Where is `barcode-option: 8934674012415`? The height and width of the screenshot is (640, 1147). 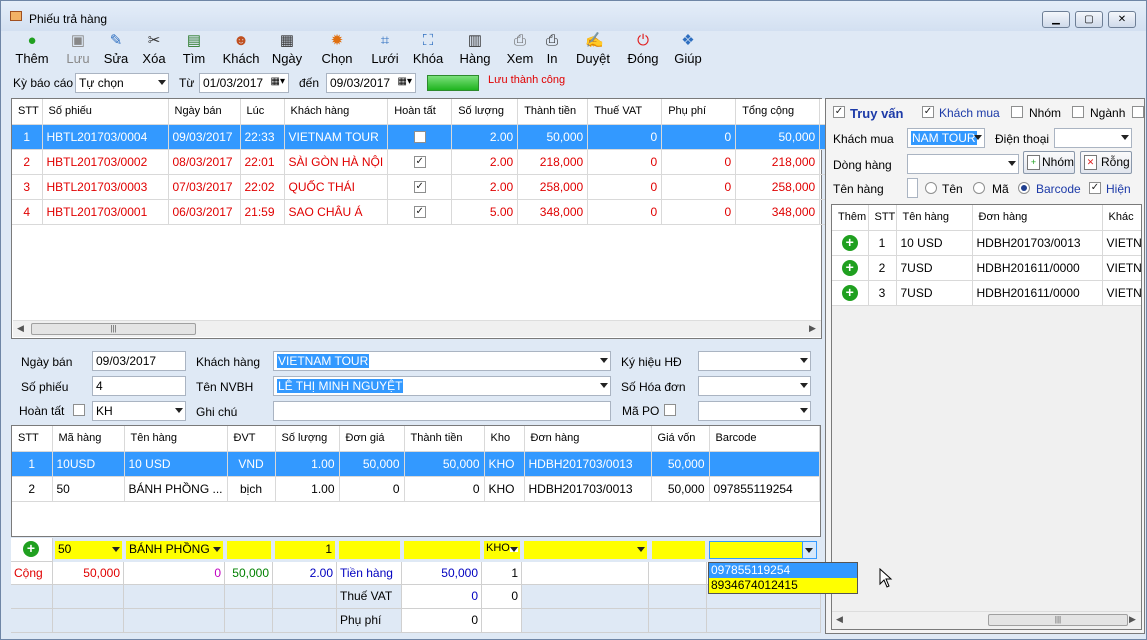
barcode-option: 8934674012415 is located at coordinates (783, 585).